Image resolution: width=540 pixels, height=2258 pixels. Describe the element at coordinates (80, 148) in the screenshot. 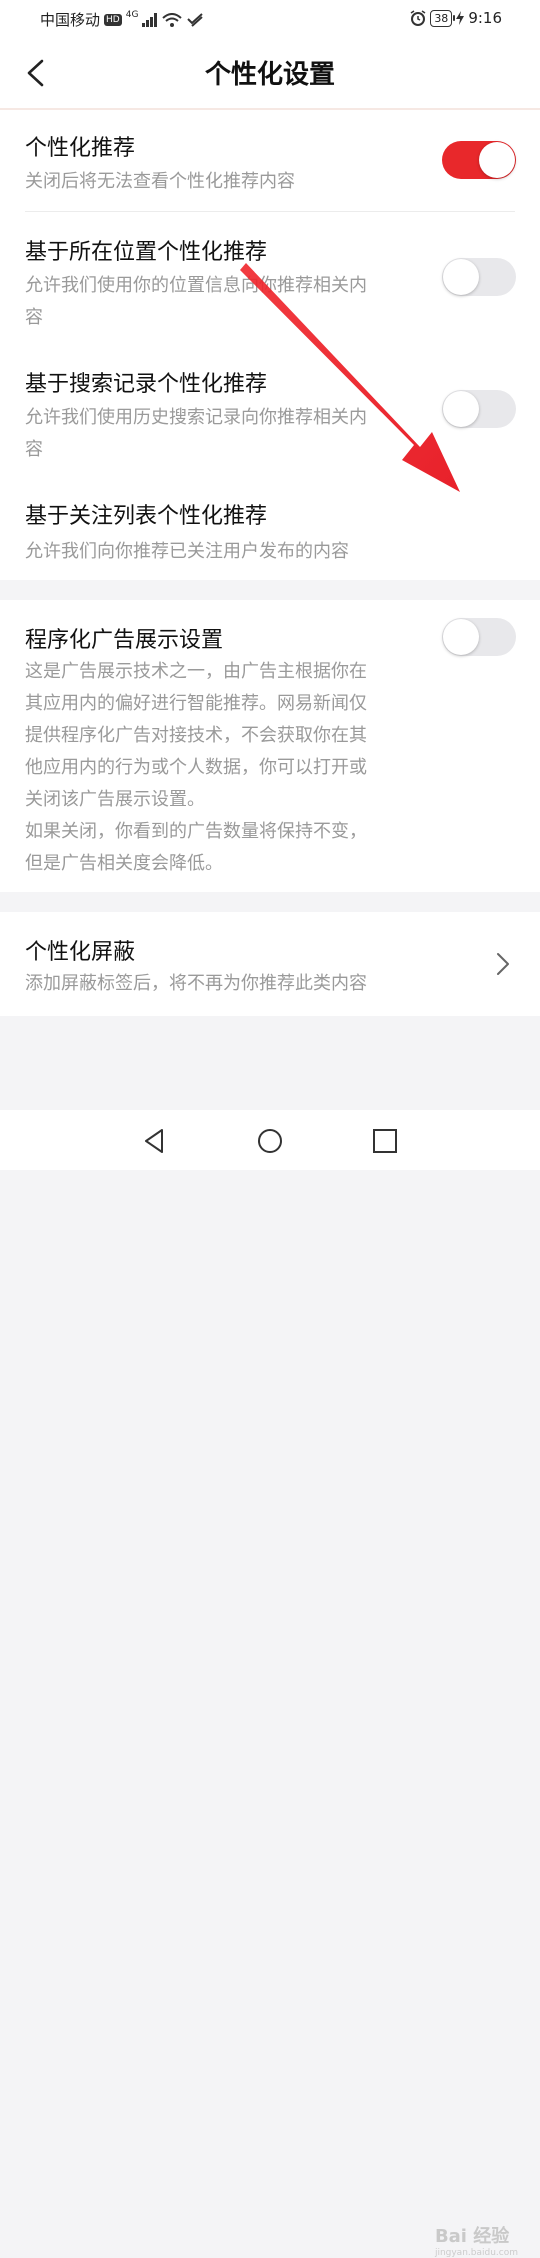

I see `setting-title: 个性化推荐` at that location.